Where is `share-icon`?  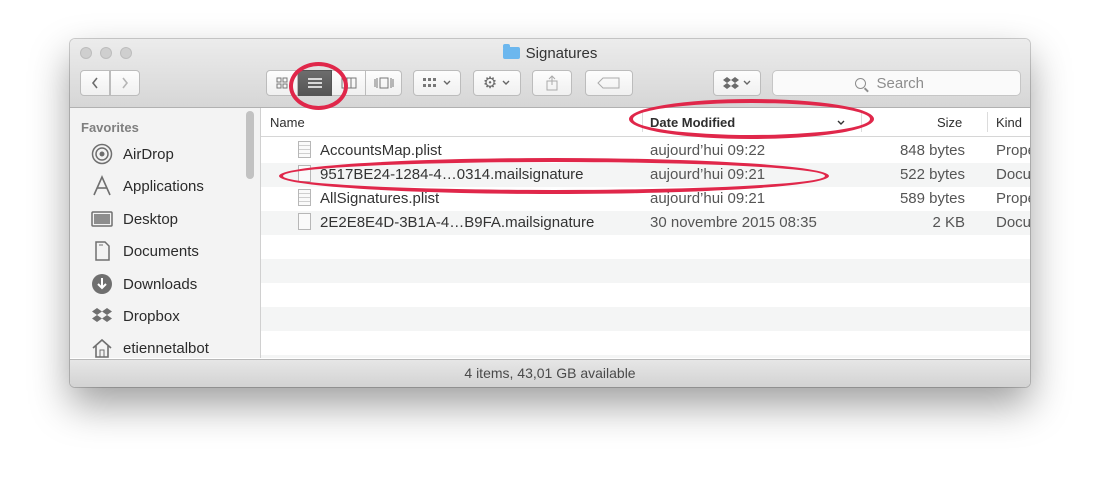
share-icon is located at coordinates (552, 83).